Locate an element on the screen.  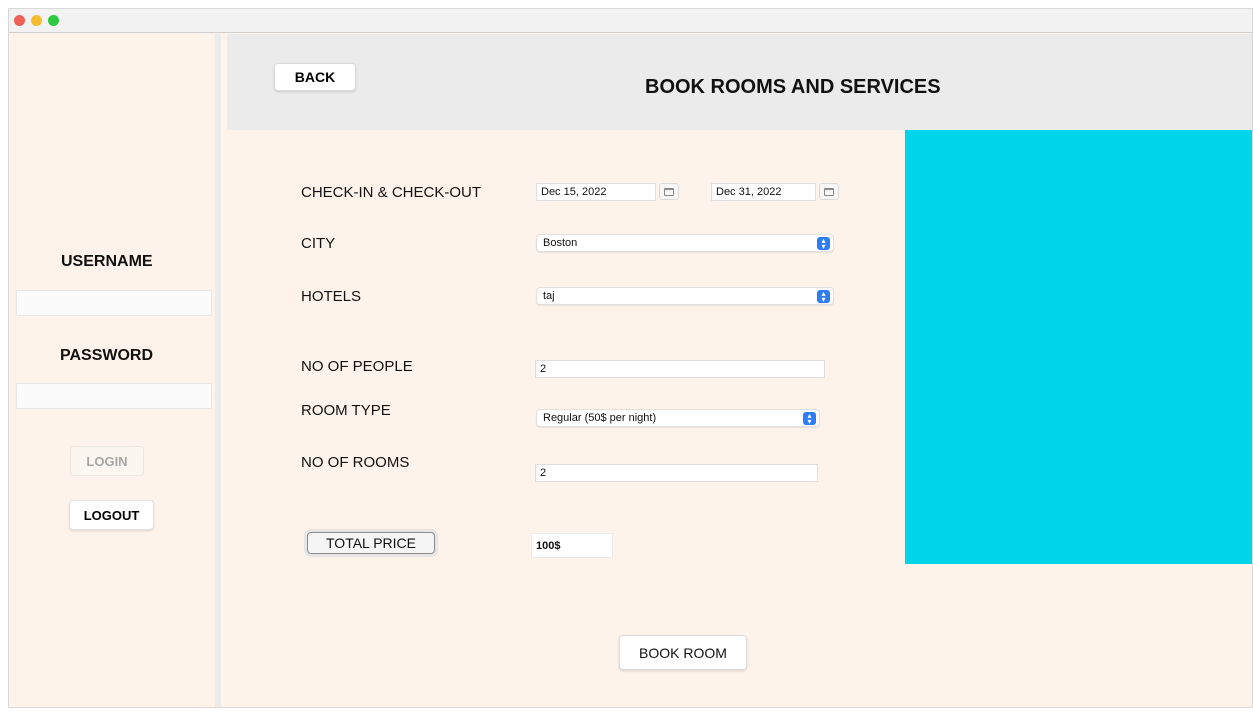
hotel-select: taj ▴ ▾ is located at coordinates (685, 296).